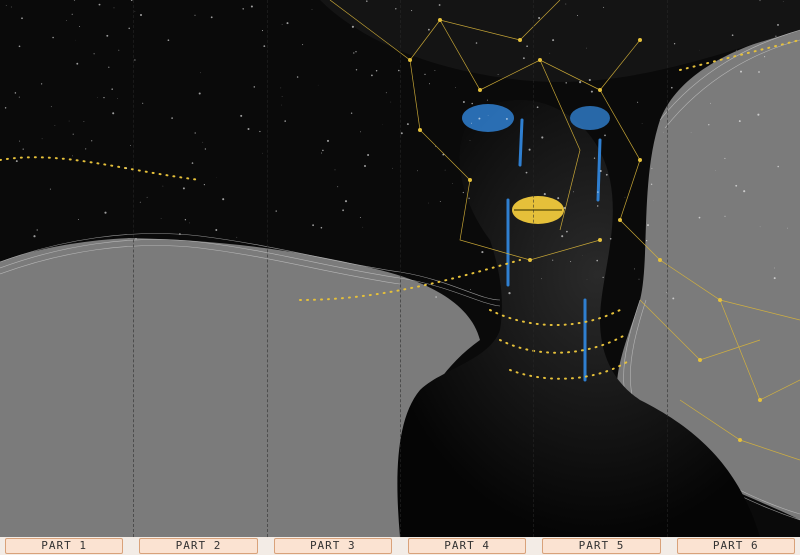 The width and height of the screenshot is (800, 555). I want to click on blue-eye-paint, so click(488, 118).